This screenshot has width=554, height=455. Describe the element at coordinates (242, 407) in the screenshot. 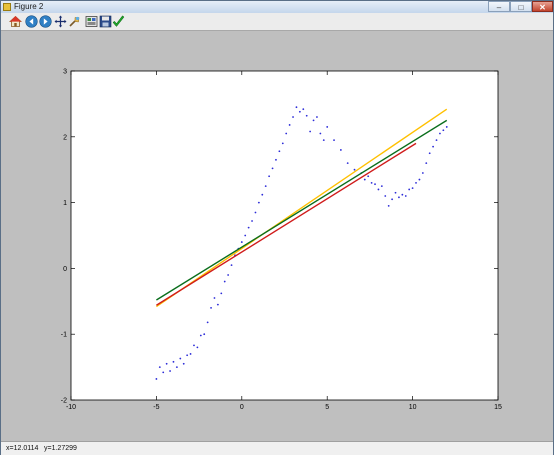

I see `x-tick-label: 0` at that location.